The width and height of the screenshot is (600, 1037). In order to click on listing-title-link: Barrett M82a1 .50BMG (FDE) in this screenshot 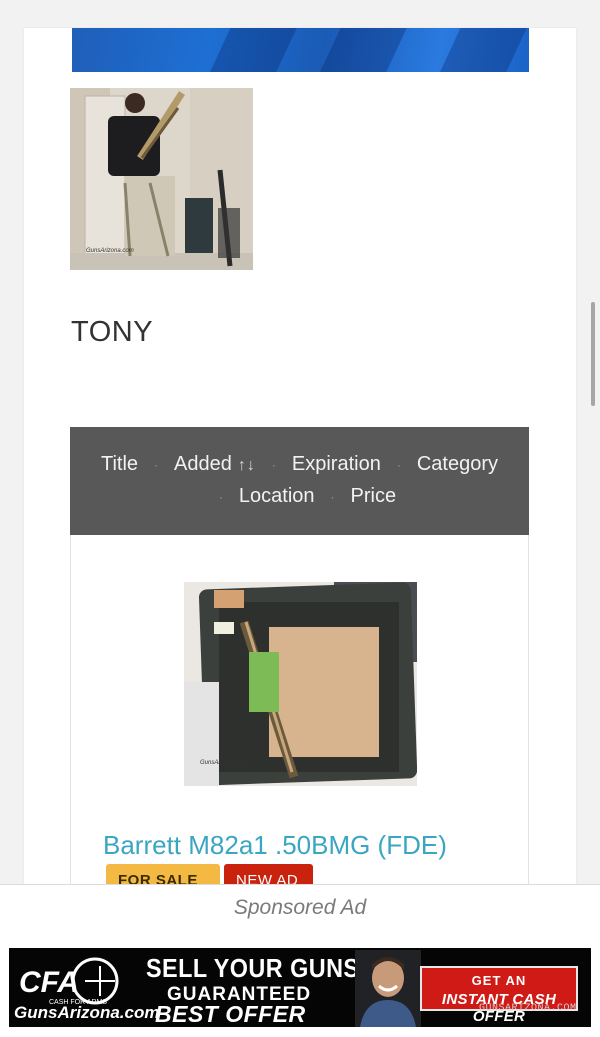, I will do `click(275, 845)`.